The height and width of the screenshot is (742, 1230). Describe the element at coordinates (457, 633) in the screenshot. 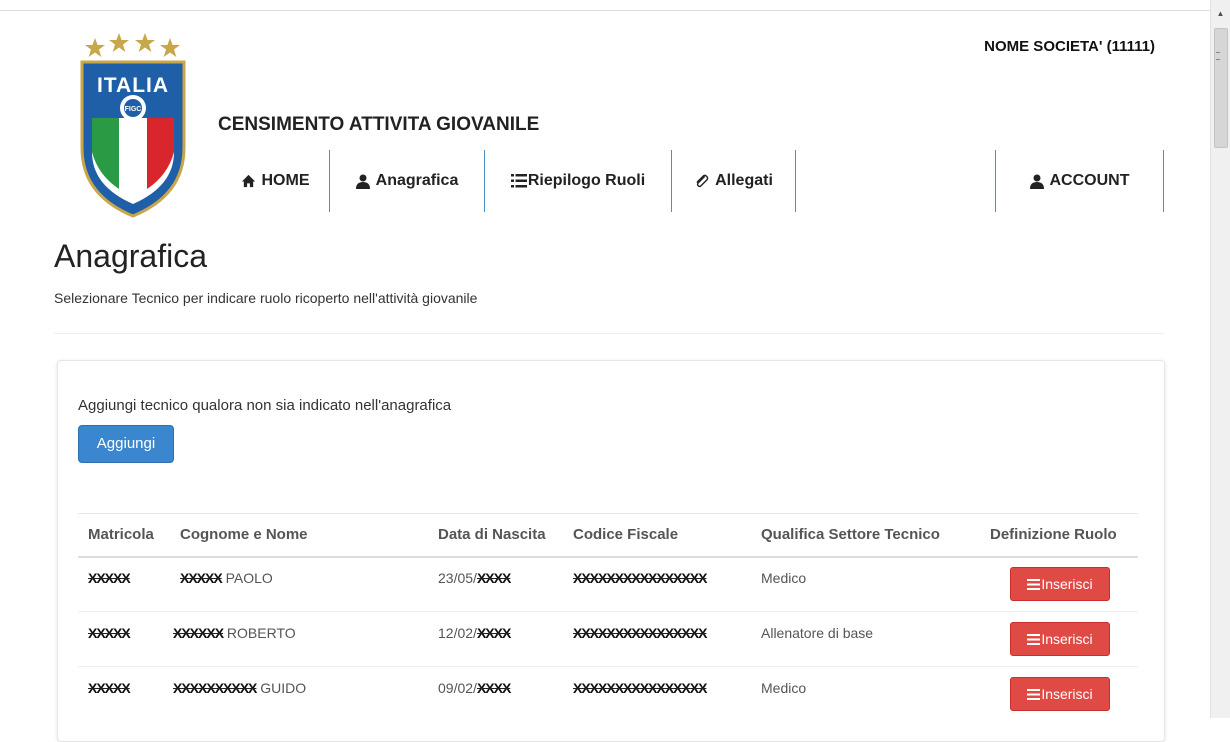

I see `date-day-month: 12/02/` at that location.